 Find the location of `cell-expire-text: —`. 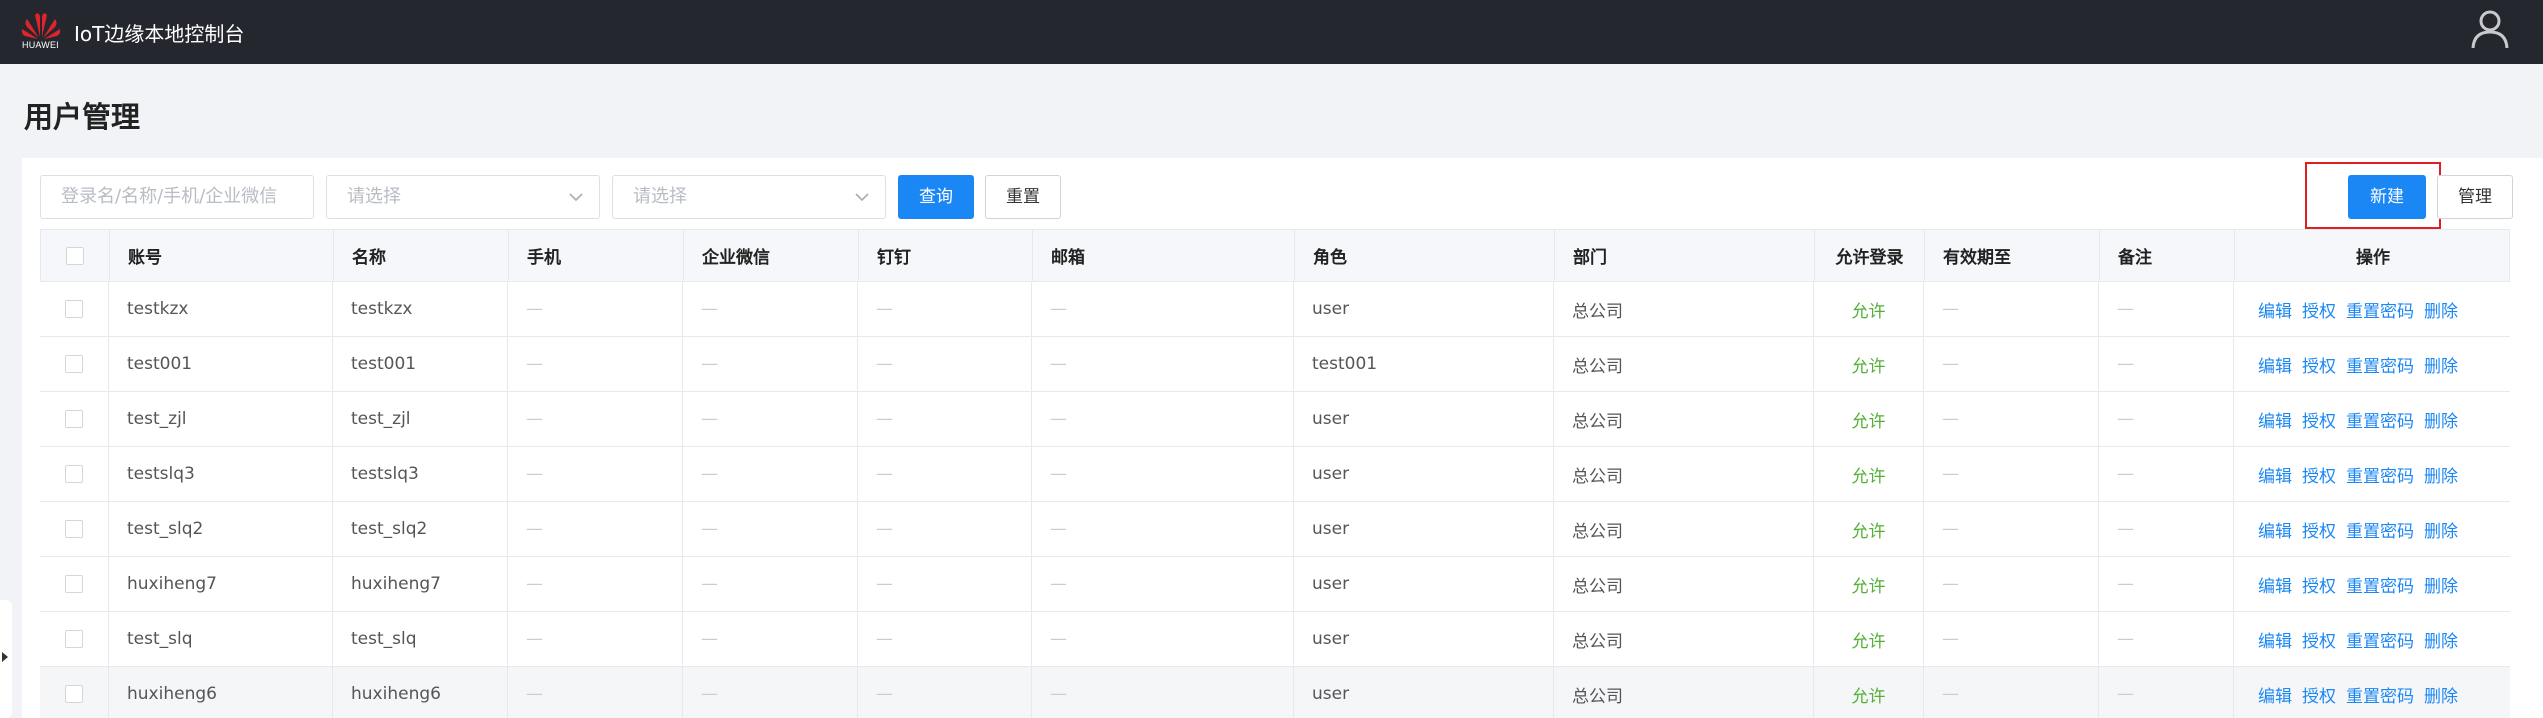

cell-expire-text: — is located at coordinates (1950, 694).